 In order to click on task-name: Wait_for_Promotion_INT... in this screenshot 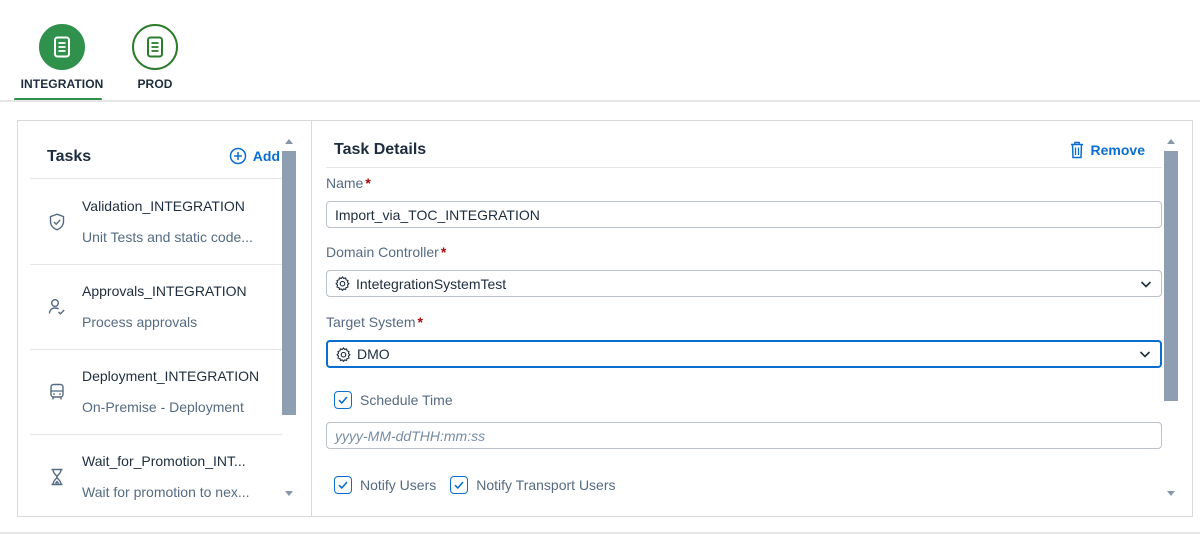, I will do `click(164, 461)`.